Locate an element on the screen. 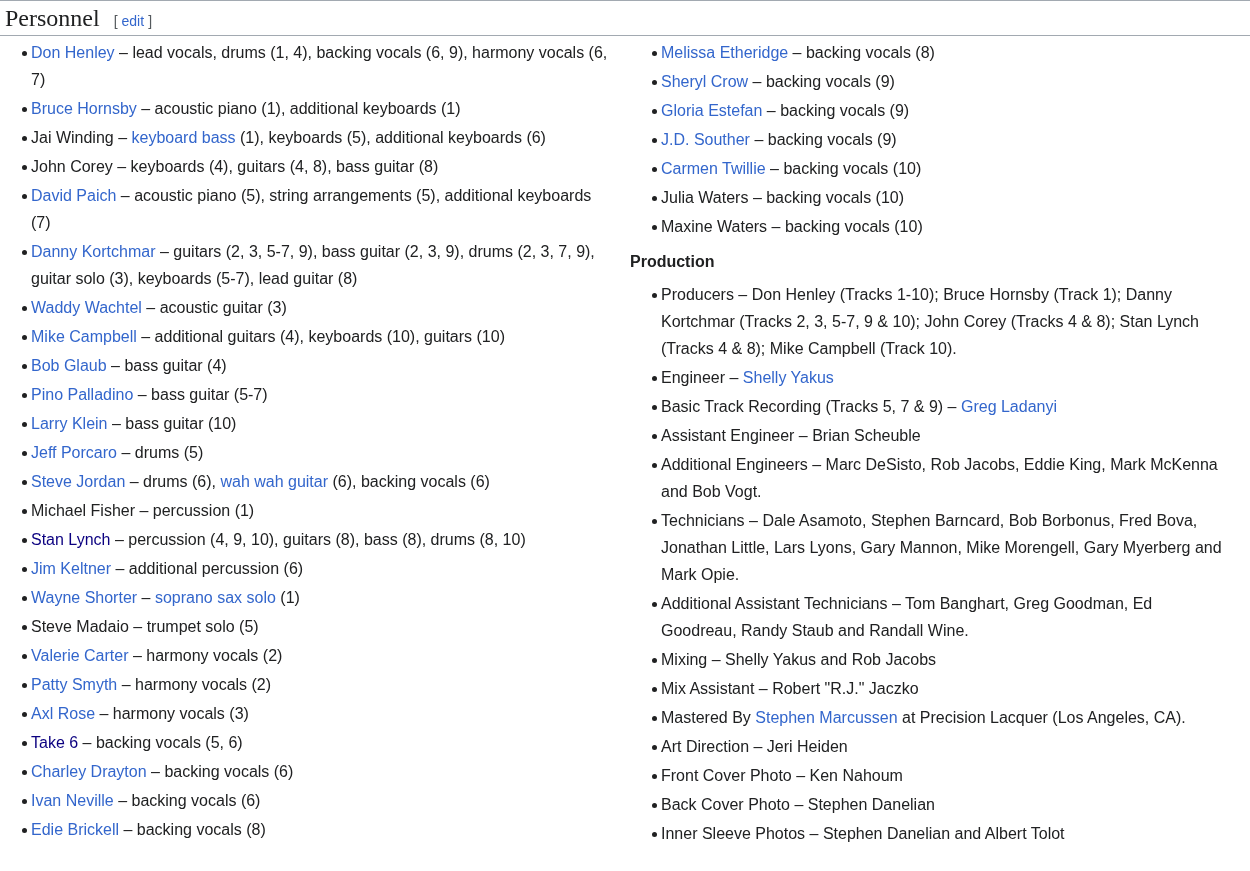  credit-text: Stan Lynch – percussion (4, 9, 10), guitars (8), bass (8), drums (8, 10) is located at coordinates (278, 540).